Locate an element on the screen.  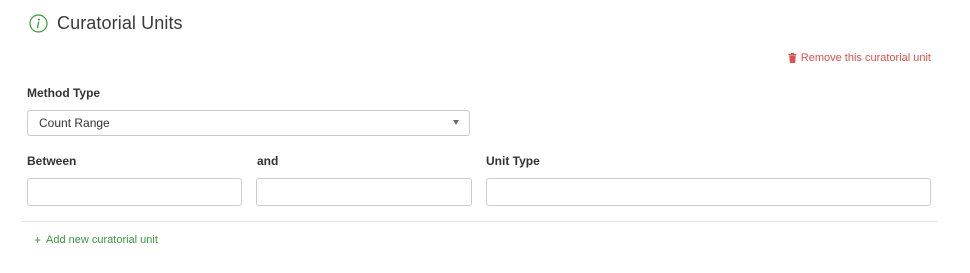
method-type-select: Count Range is located at coordinates (248, 123).